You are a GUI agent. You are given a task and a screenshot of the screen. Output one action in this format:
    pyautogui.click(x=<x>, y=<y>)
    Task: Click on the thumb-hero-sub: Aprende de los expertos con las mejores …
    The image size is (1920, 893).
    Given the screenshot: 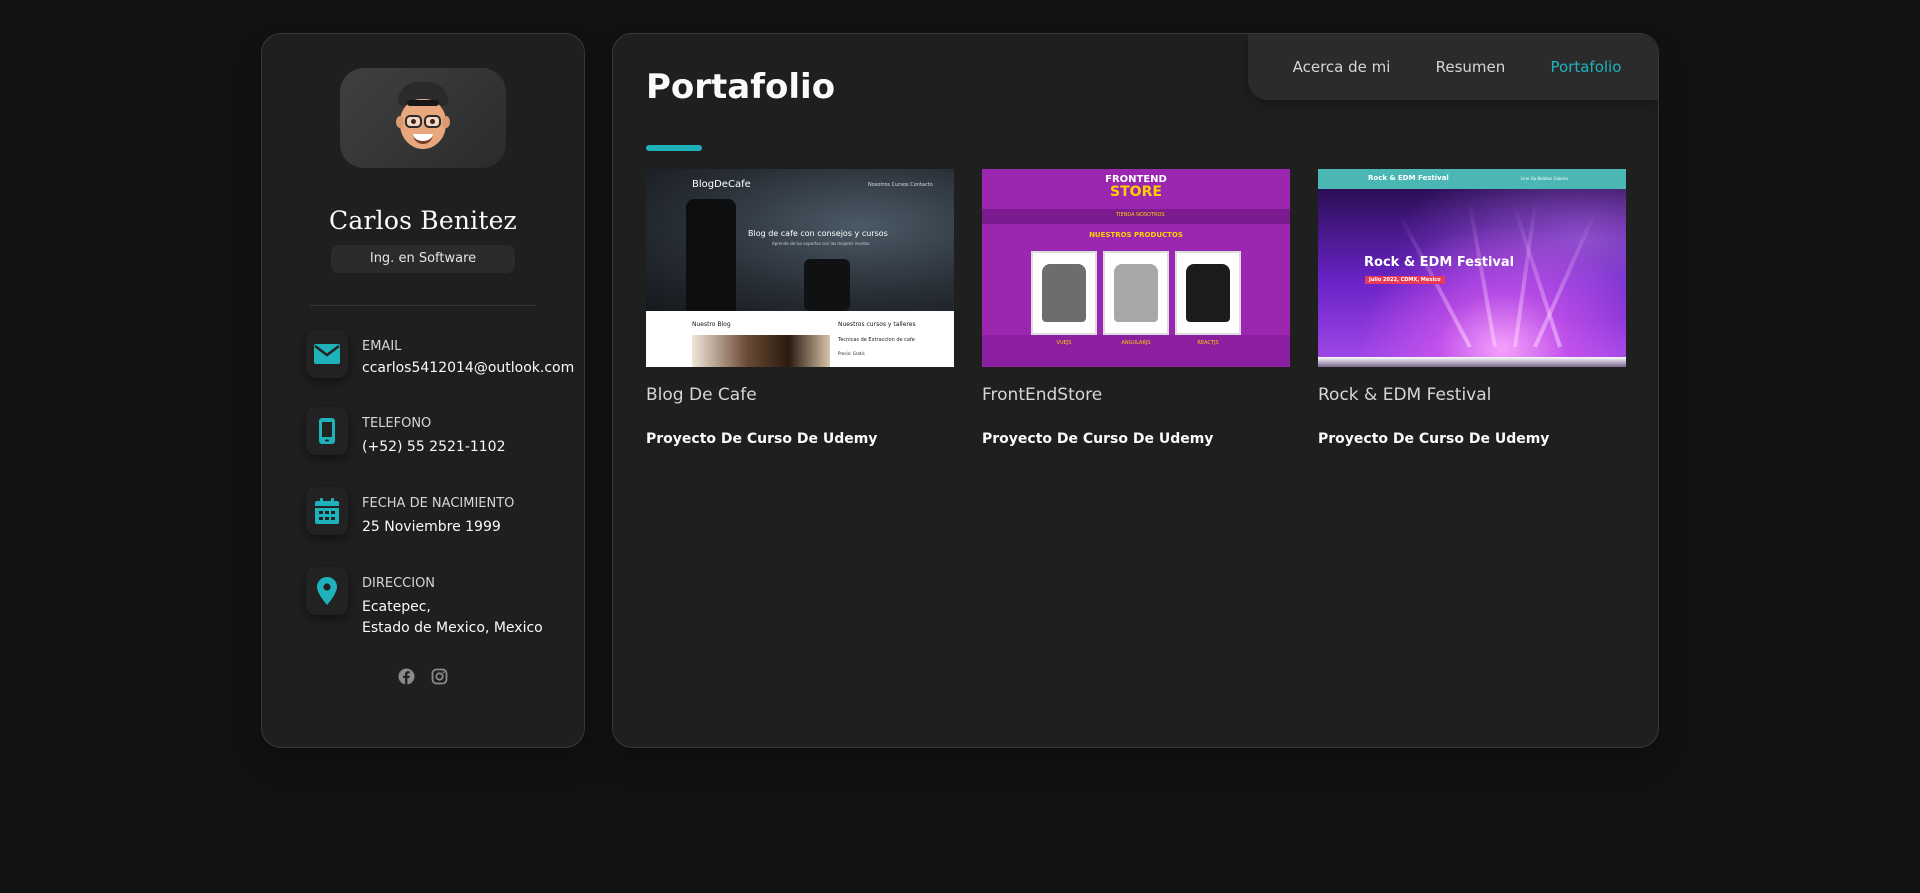 What is the action you would take?
    pyautogui.click(x=821, y=243)
    